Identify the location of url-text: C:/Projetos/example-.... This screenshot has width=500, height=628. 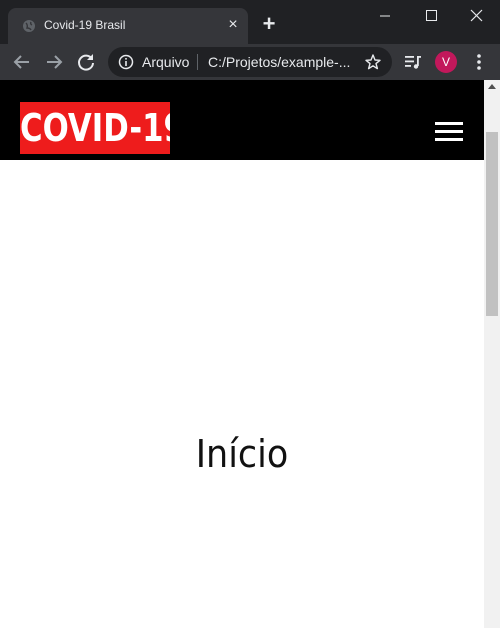
(283, 62).